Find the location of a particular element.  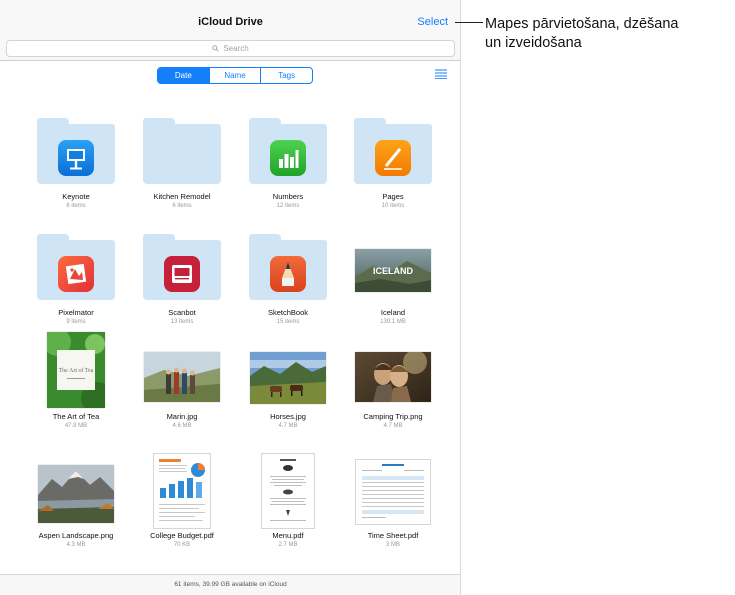

file-item: Camping Trip.png 4.7 MB is located at coordinates (393, 376).